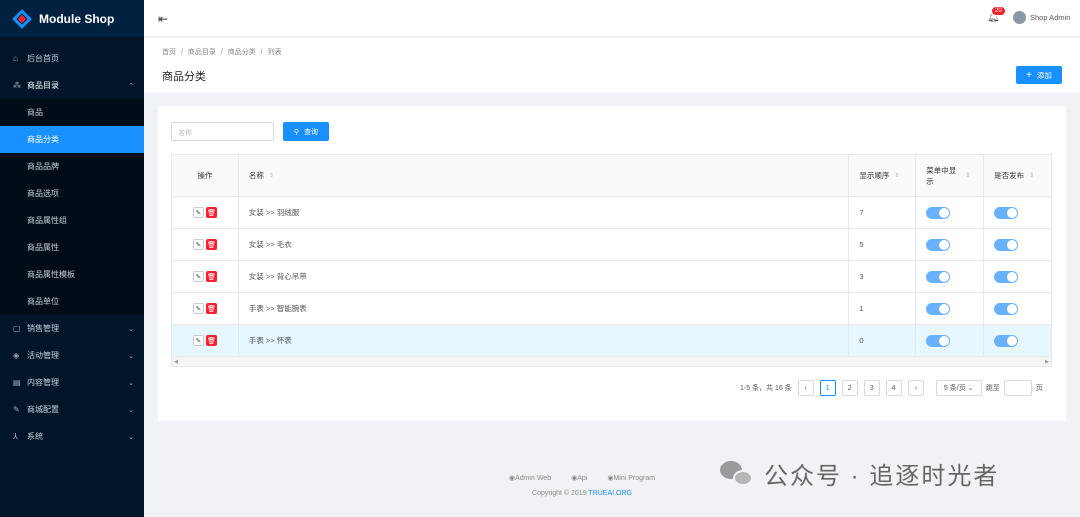  I want to click on page-size-value: 5 条/页, so click(954, 388).